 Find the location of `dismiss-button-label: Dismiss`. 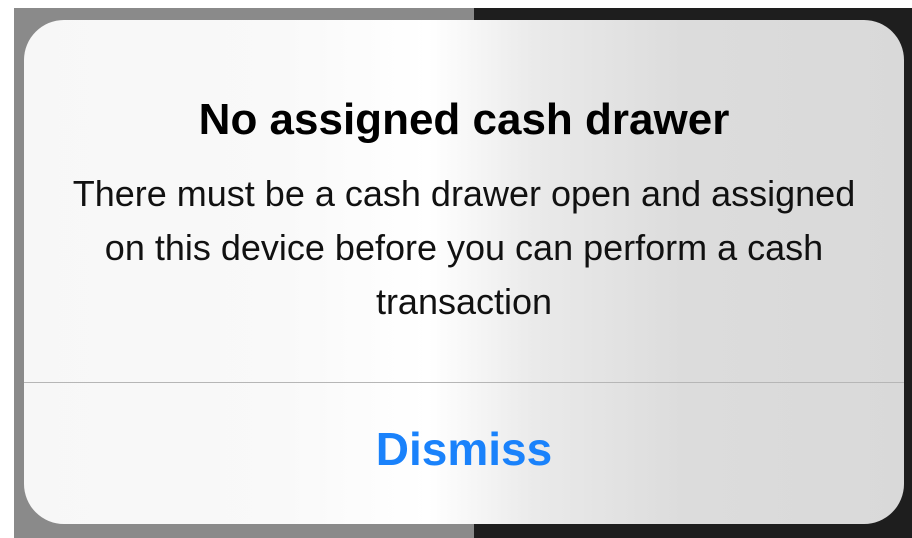

dismiss-button-label: Dismiss is located at coordinates (464, 448).